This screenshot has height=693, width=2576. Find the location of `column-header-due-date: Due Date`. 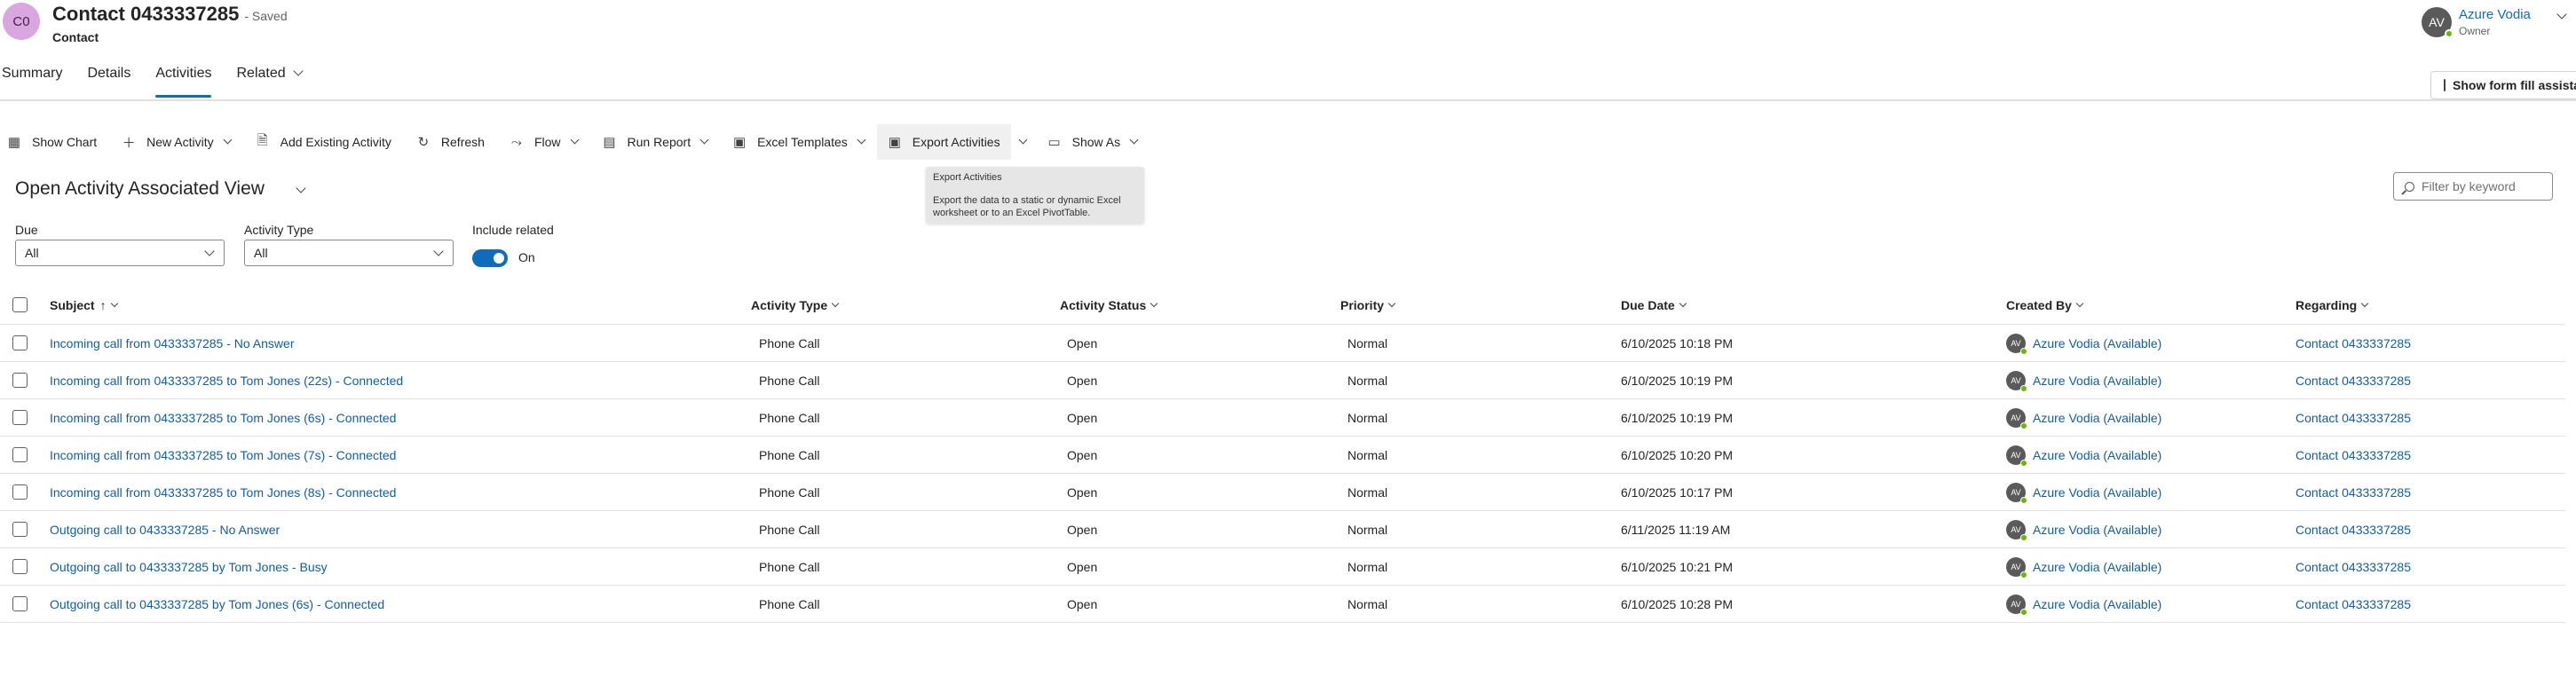

column-header-due-date: Due Date is located at coordinates (1653, 305).